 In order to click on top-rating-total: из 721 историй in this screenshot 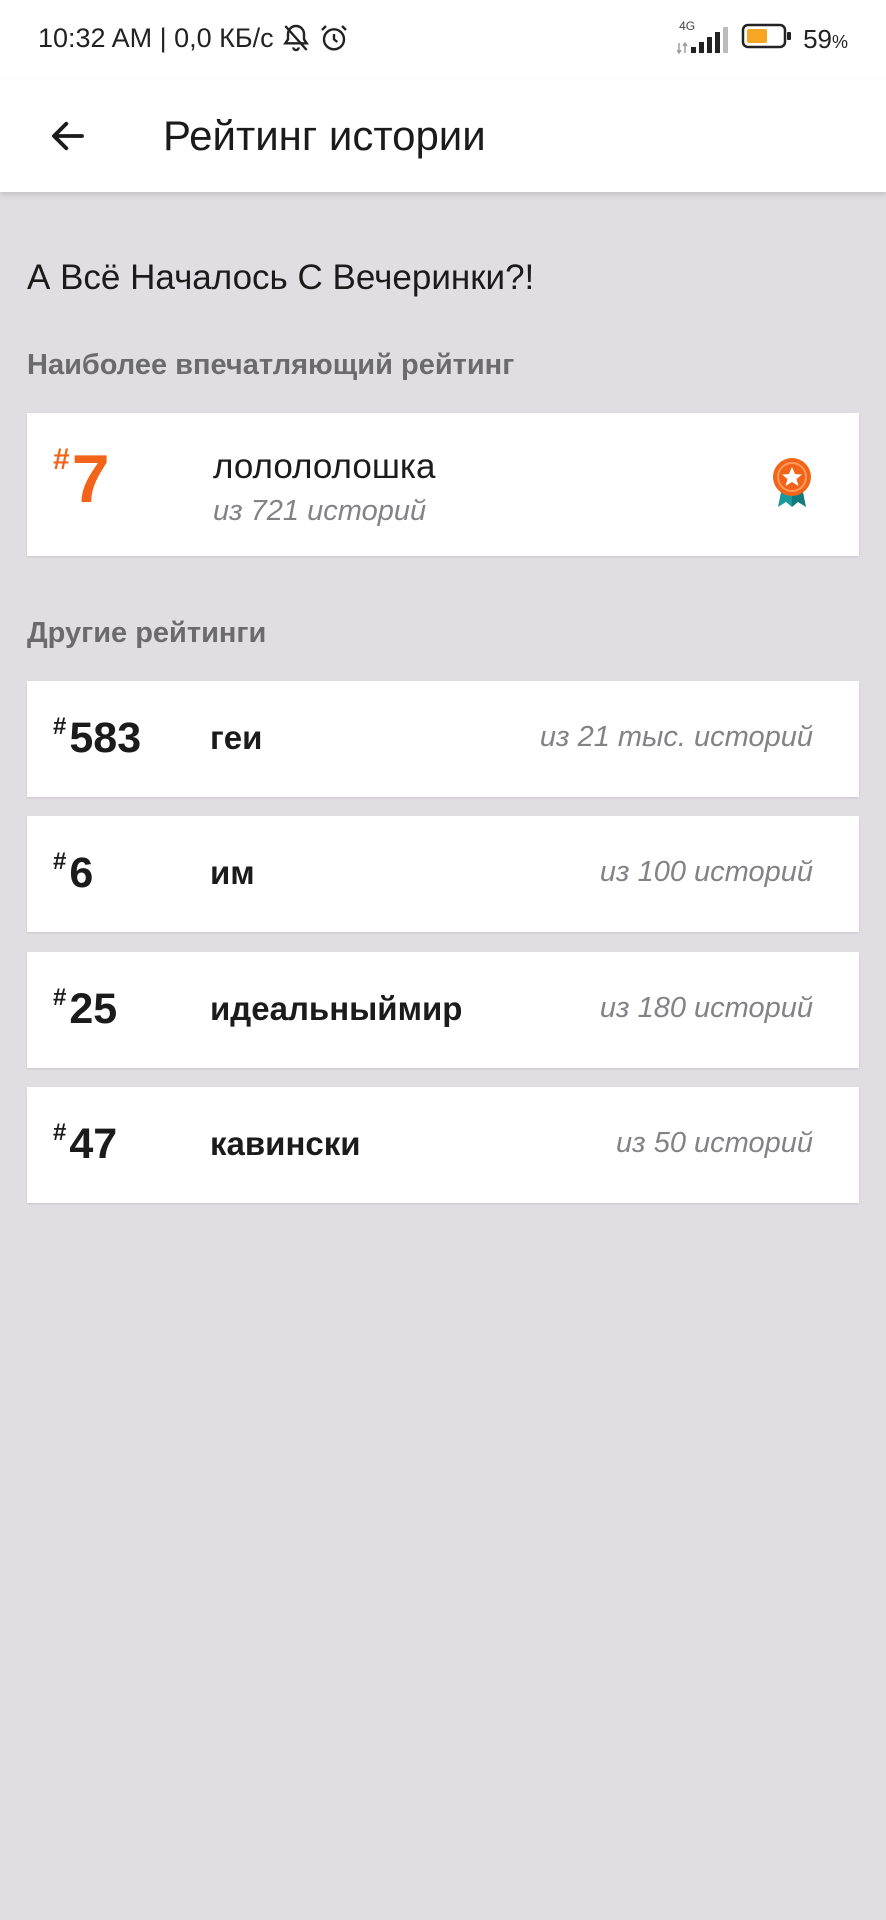, I will do `click(320, 511)`.